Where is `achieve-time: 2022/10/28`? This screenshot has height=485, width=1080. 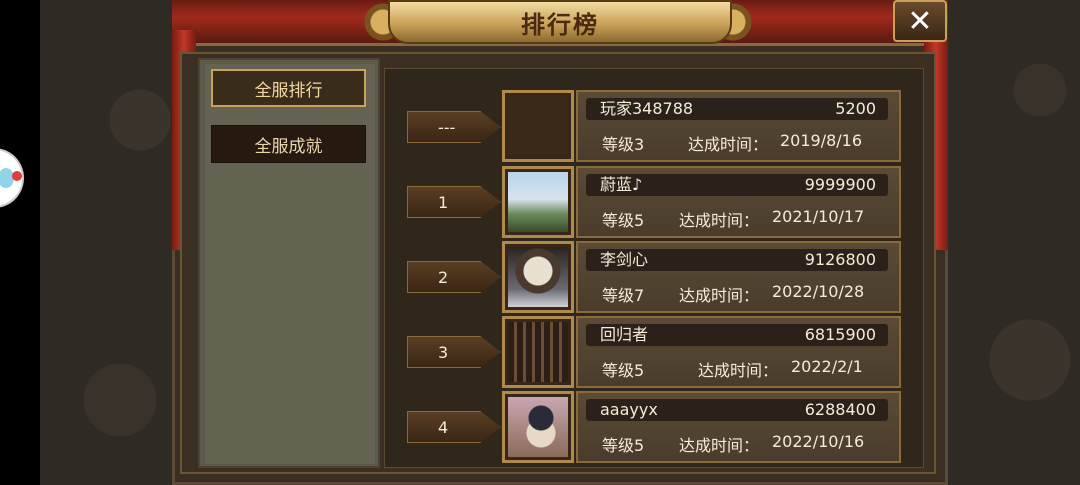
achieve-time: 2022/10/28 is located at coordinates (818, 291).